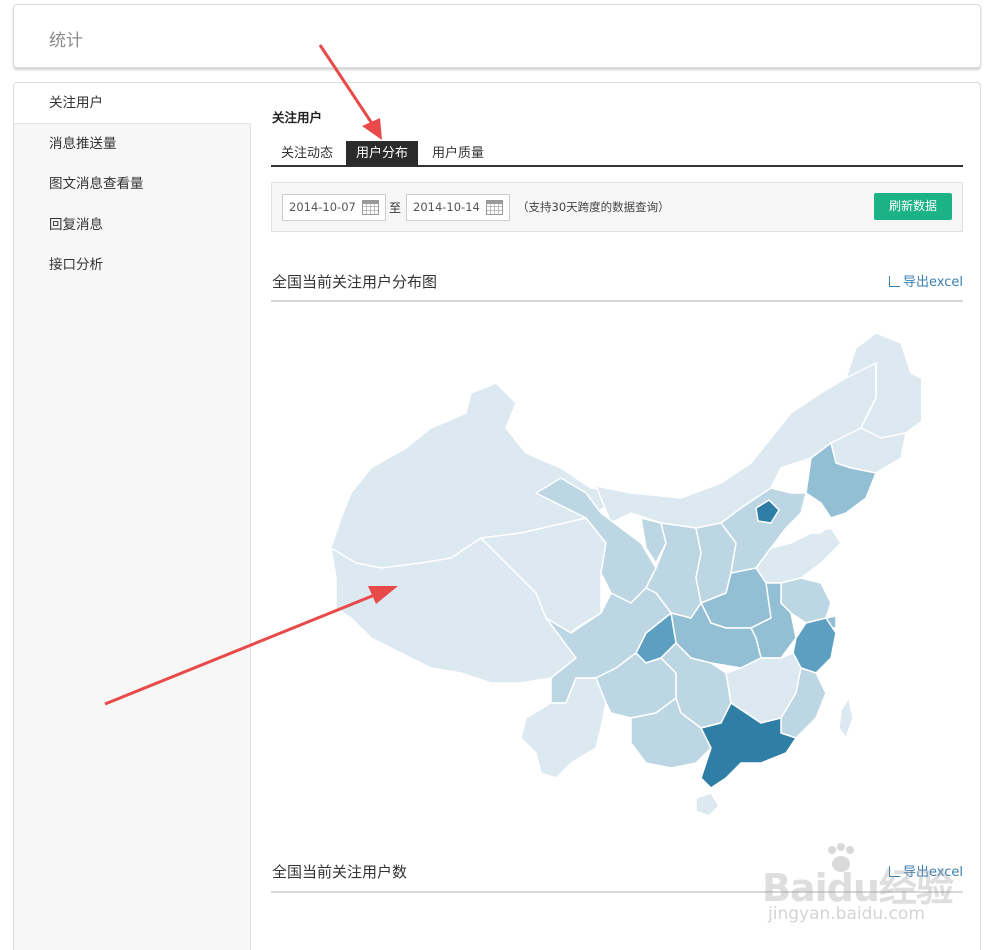  Describe the element at coordinates (846, 718) in the screenshot. I see `map-region-taiwan` at that location.